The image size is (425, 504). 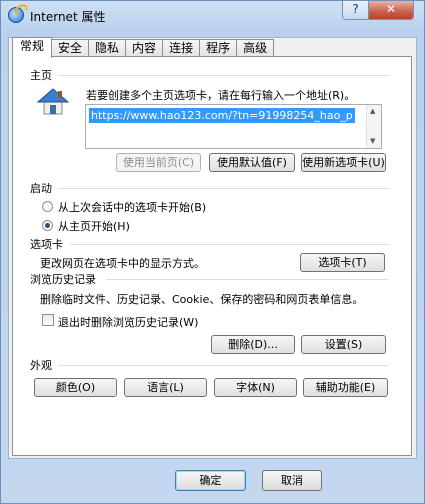 I want to click on tab-privacy: 隐私, so click(x=107, y=48).